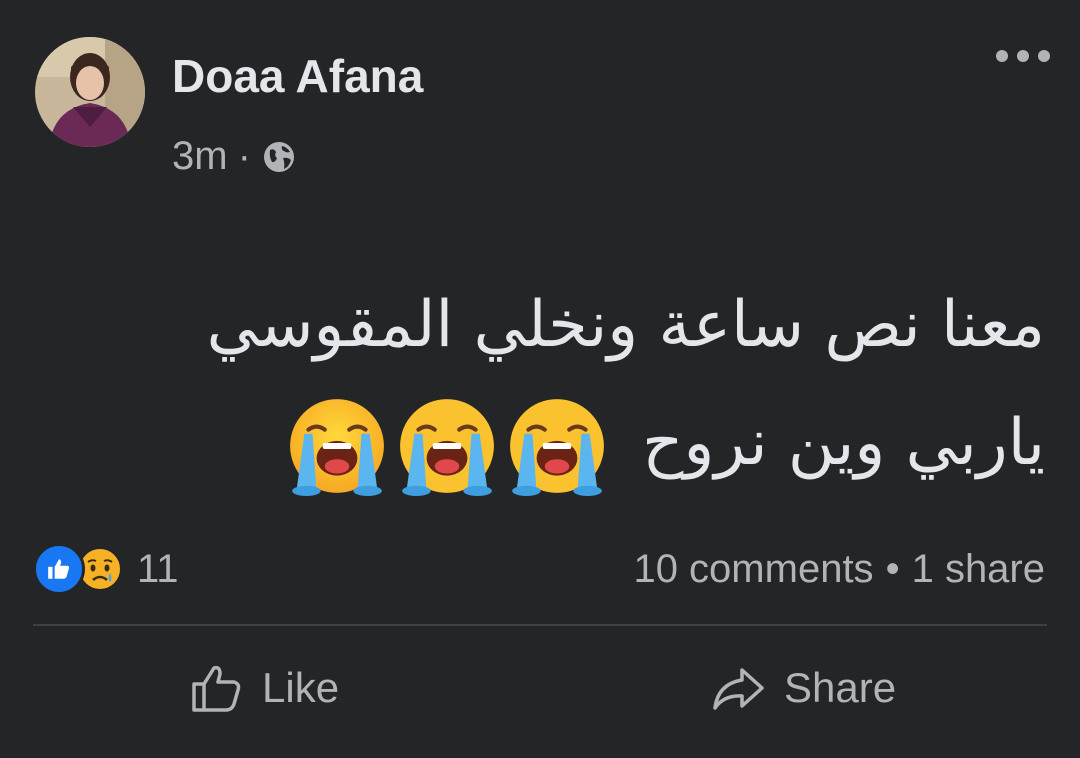 Image resolution: width=1080 pixels, height=758 pixels. Describe the element at coordinates (59, 569) in the screenshot. I see `like-reaction-icon` at that location.